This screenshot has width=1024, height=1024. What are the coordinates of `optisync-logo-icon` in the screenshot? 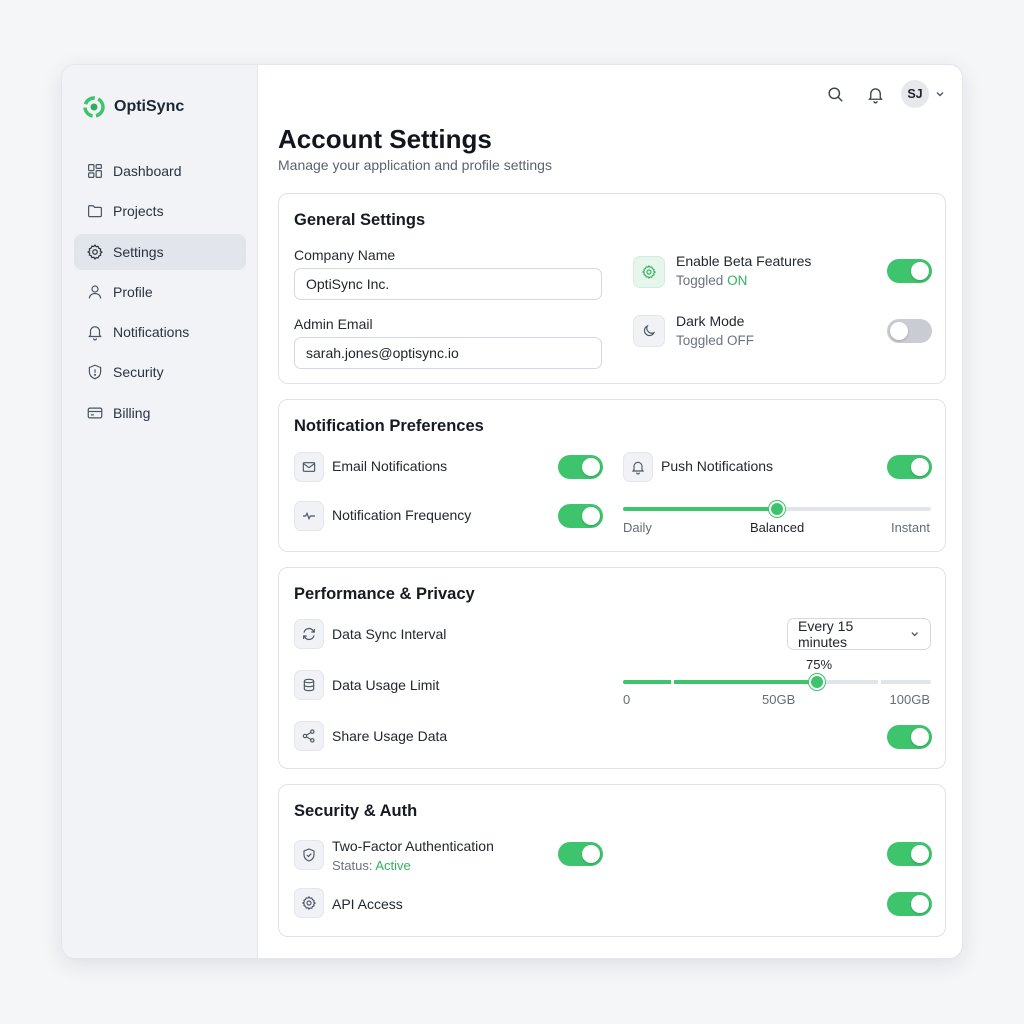 It's located at (94, 107).